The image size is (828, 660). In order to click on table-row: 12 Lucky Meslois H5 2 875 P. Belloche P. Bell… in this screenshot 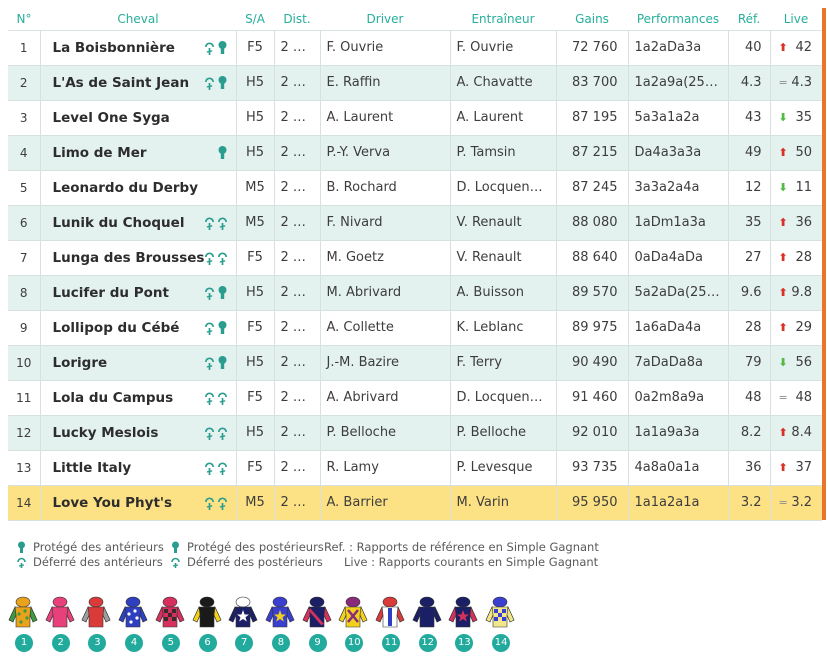, I will do `click(415, 433)`.